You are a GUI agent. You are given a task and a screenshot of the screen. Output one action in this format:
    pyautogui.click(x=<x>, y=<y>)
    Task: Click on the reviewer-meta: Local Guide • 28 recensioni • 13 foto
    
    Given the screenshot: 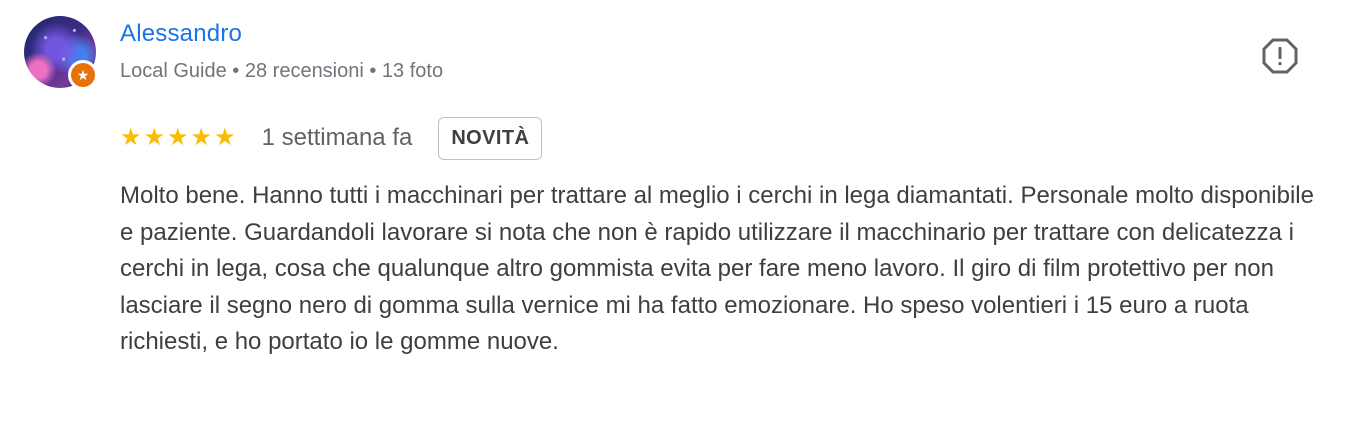 What is the action you would take?
    pyautogui.click(x=282, y=71)
    